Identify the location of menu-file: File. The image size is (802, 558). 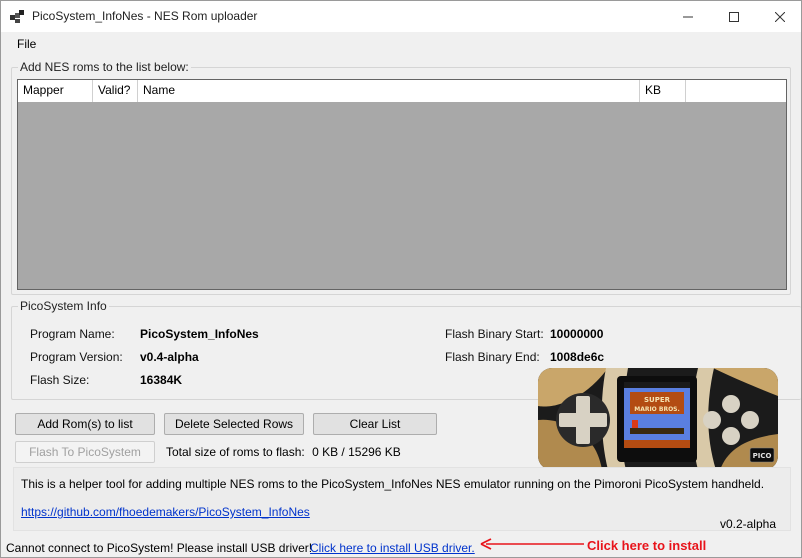
(26, 44).